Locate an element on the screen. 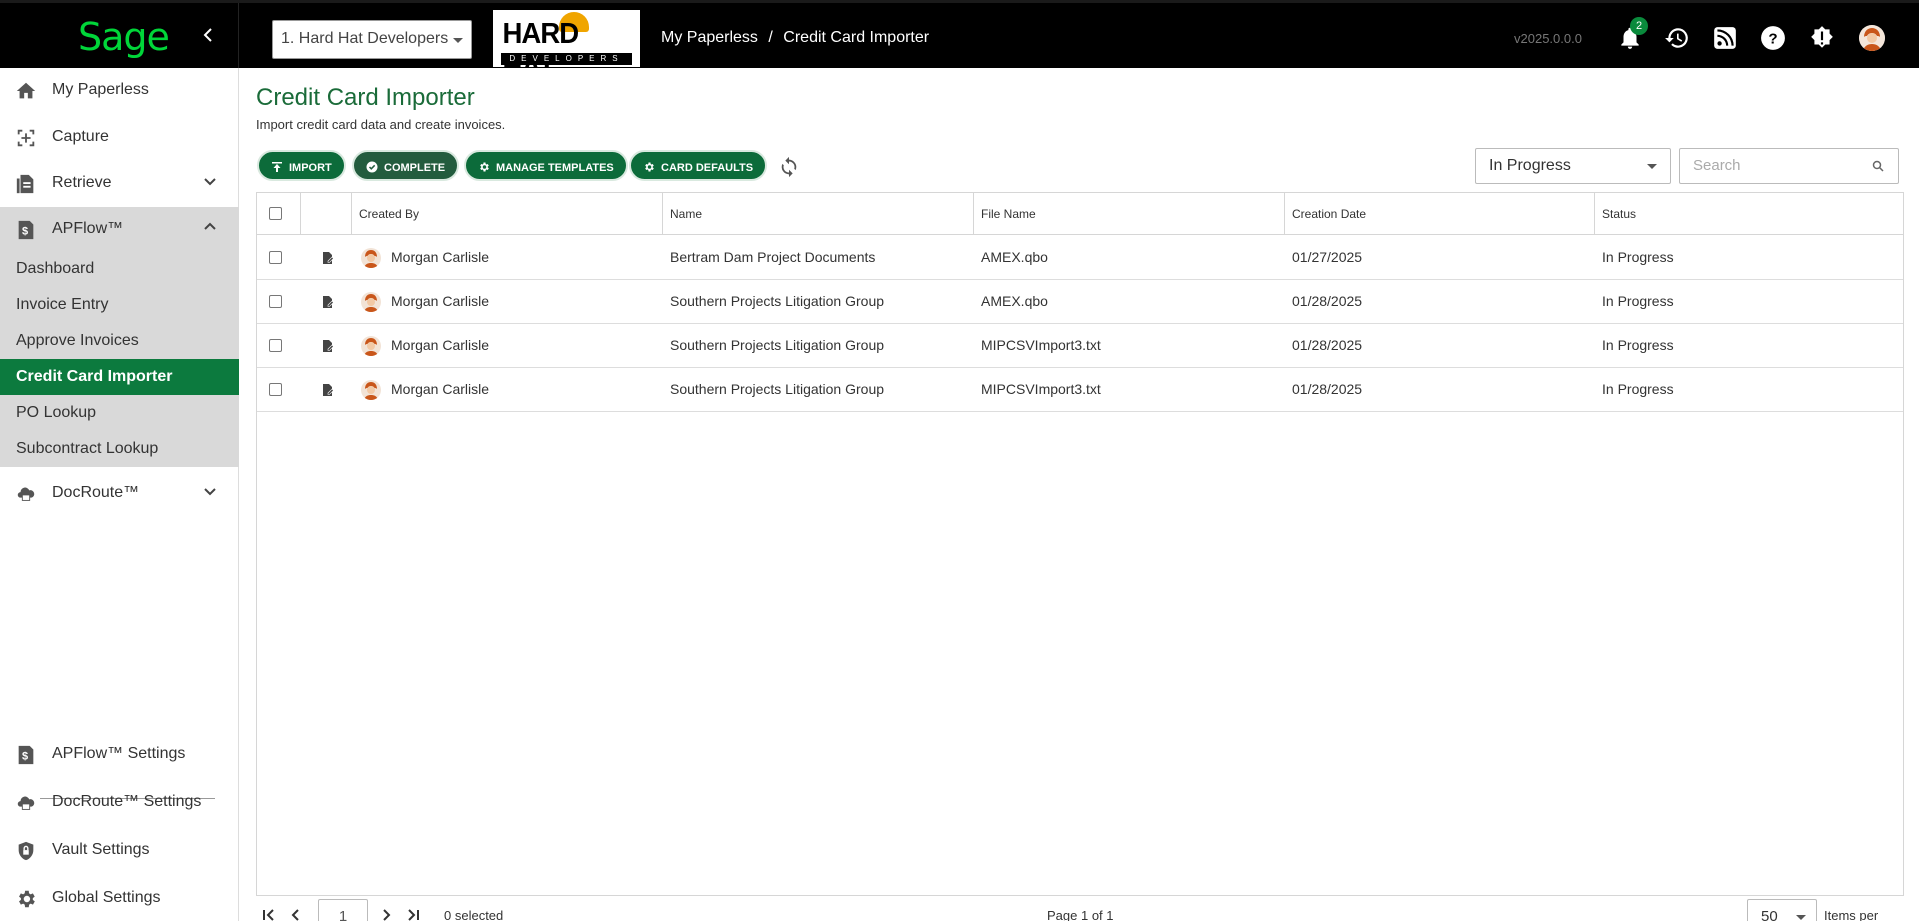 This screenshot has width=1919, height=921. header-icon-cell is located at coordinates (326, 214).